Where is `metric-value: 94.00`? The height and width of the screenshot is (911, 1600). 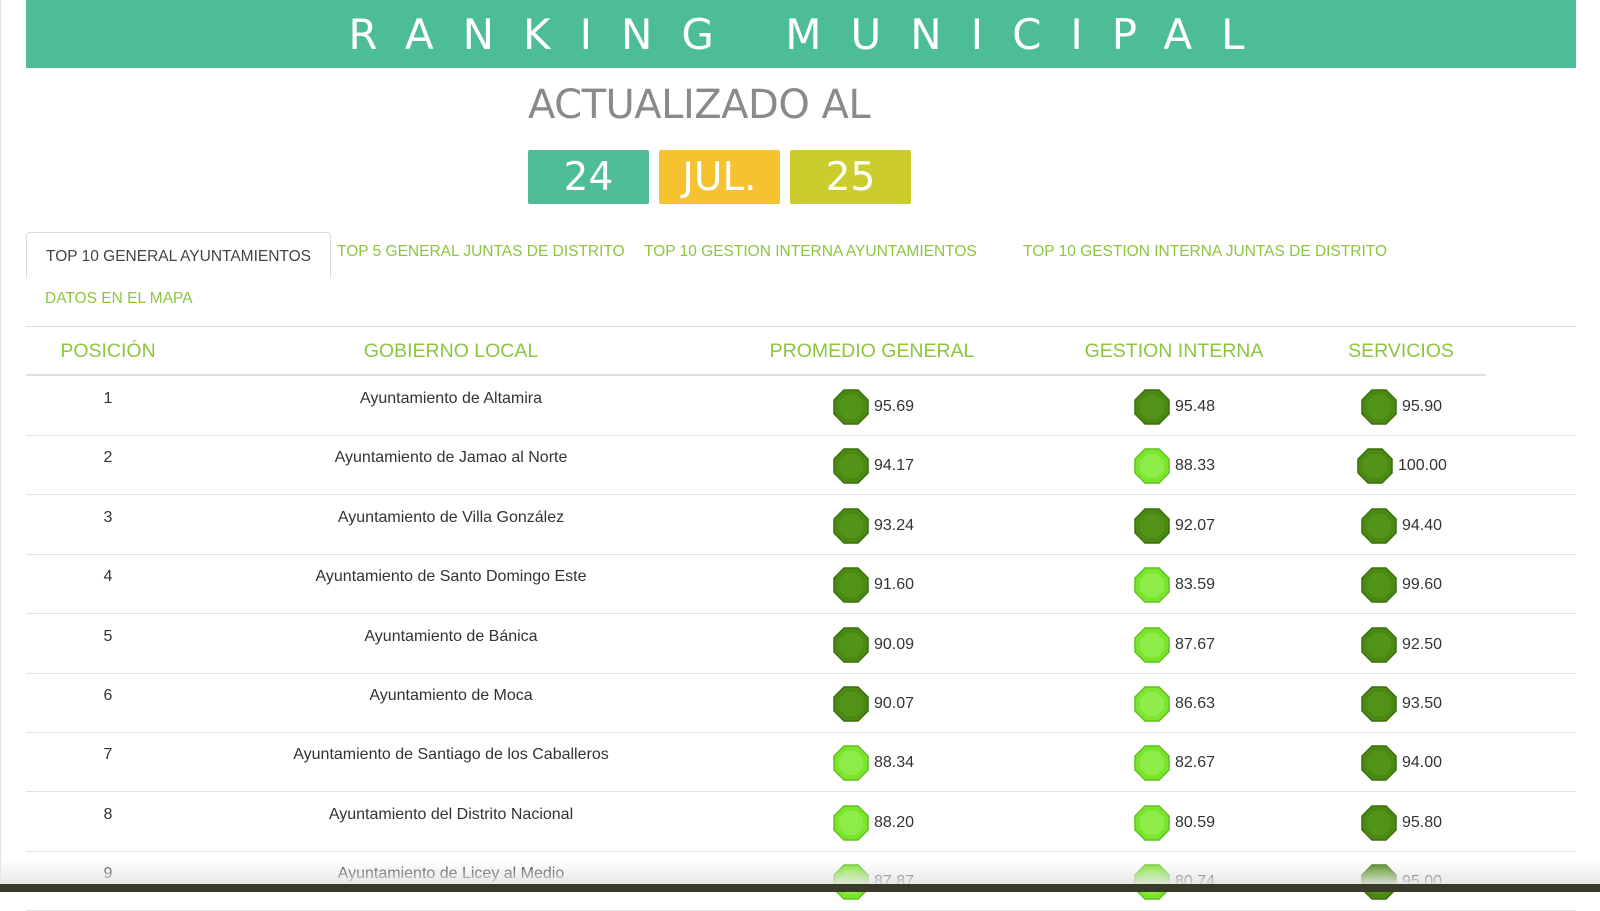 metric-value: 94.00 is located at coordinates (1422, 763).